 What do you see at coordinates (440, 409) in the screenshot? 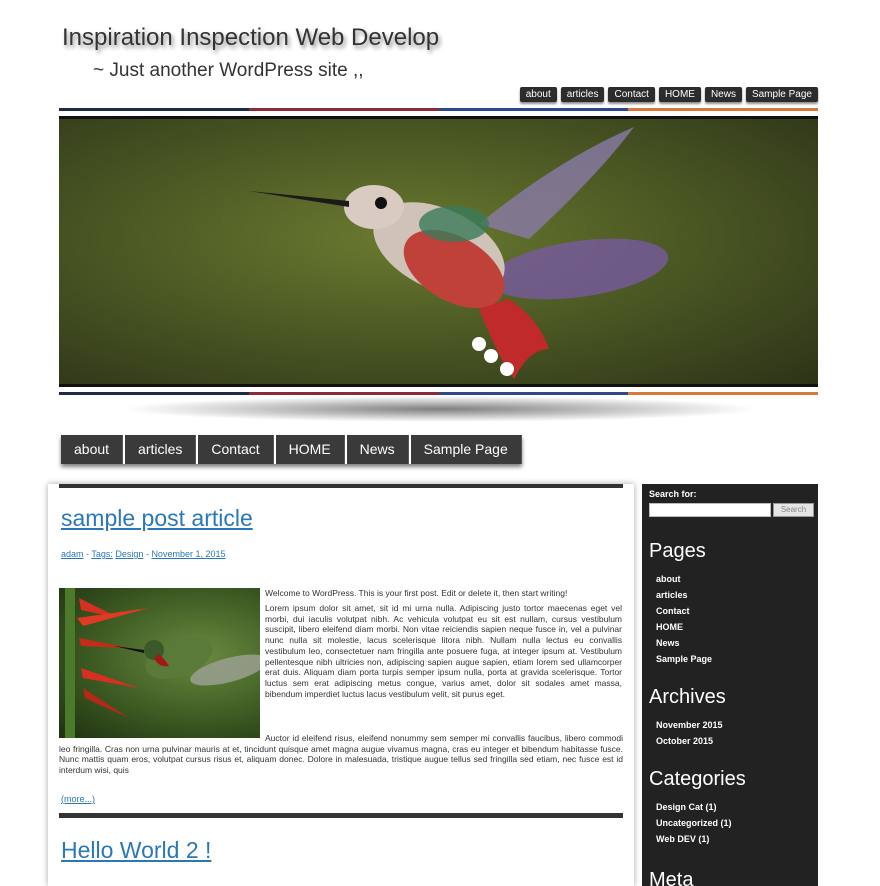
I see `header-drop-shadow` at bounding box center [440, 409].